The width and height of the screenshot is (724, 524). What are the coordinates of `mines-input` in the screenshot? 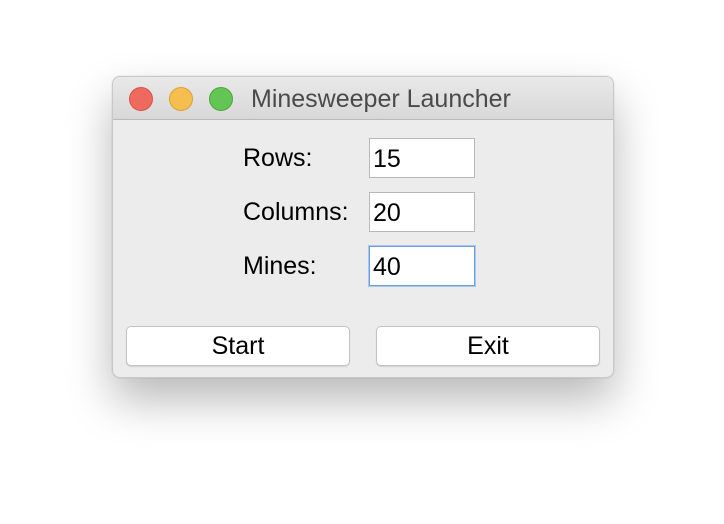 It's located at (422, 266).